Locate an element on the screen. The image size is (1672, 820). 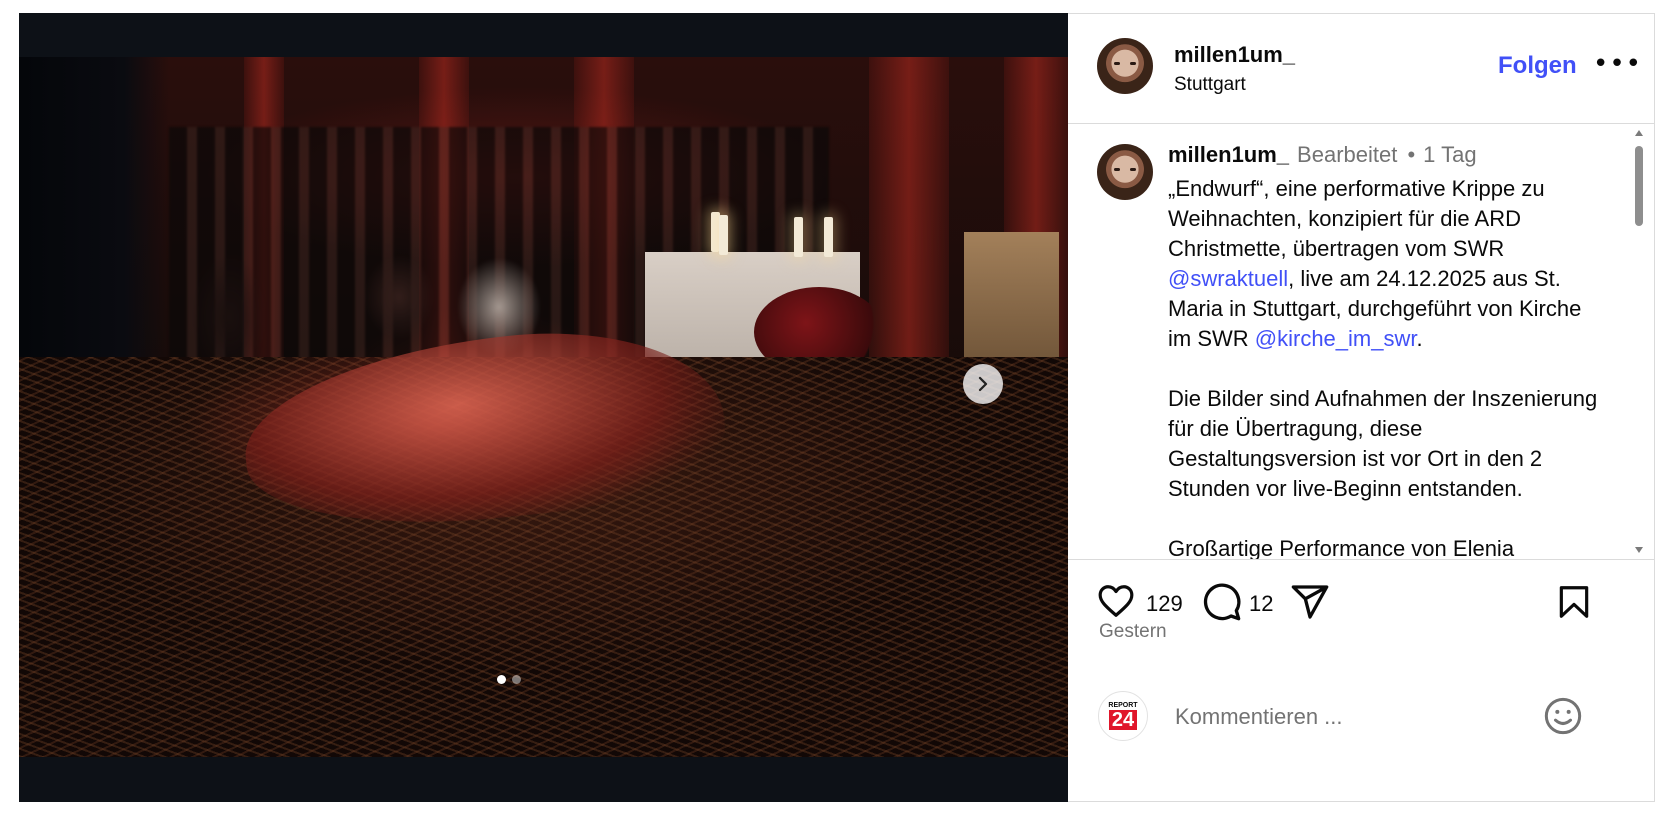
caption-username: millen1um_ is located at coordinates (1228, 154).